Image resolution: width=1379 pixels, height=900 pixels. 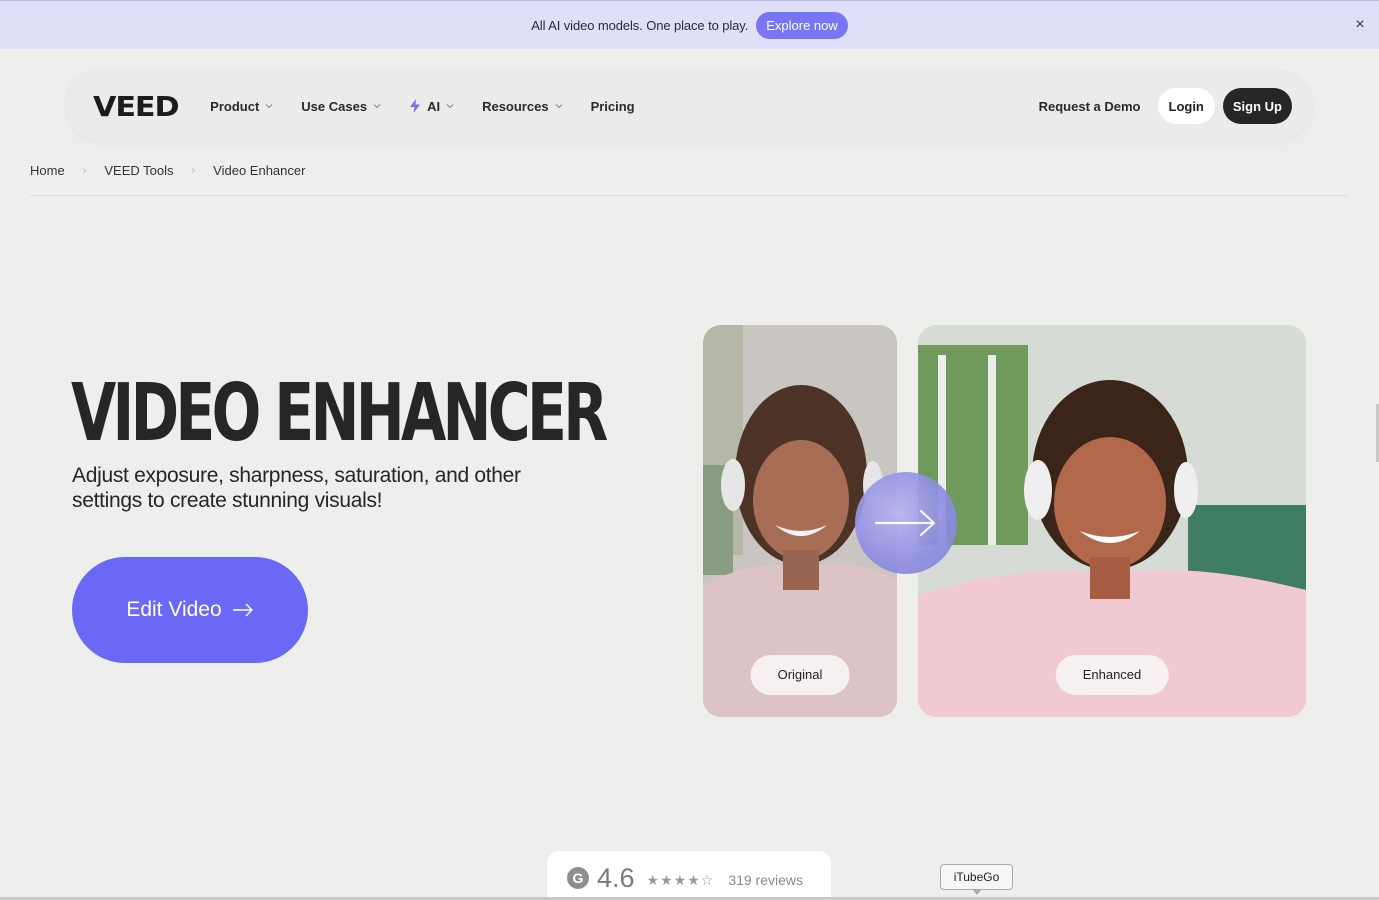 I want to click on sign-up-button: Sign Up, so click(x=1257, y=106).